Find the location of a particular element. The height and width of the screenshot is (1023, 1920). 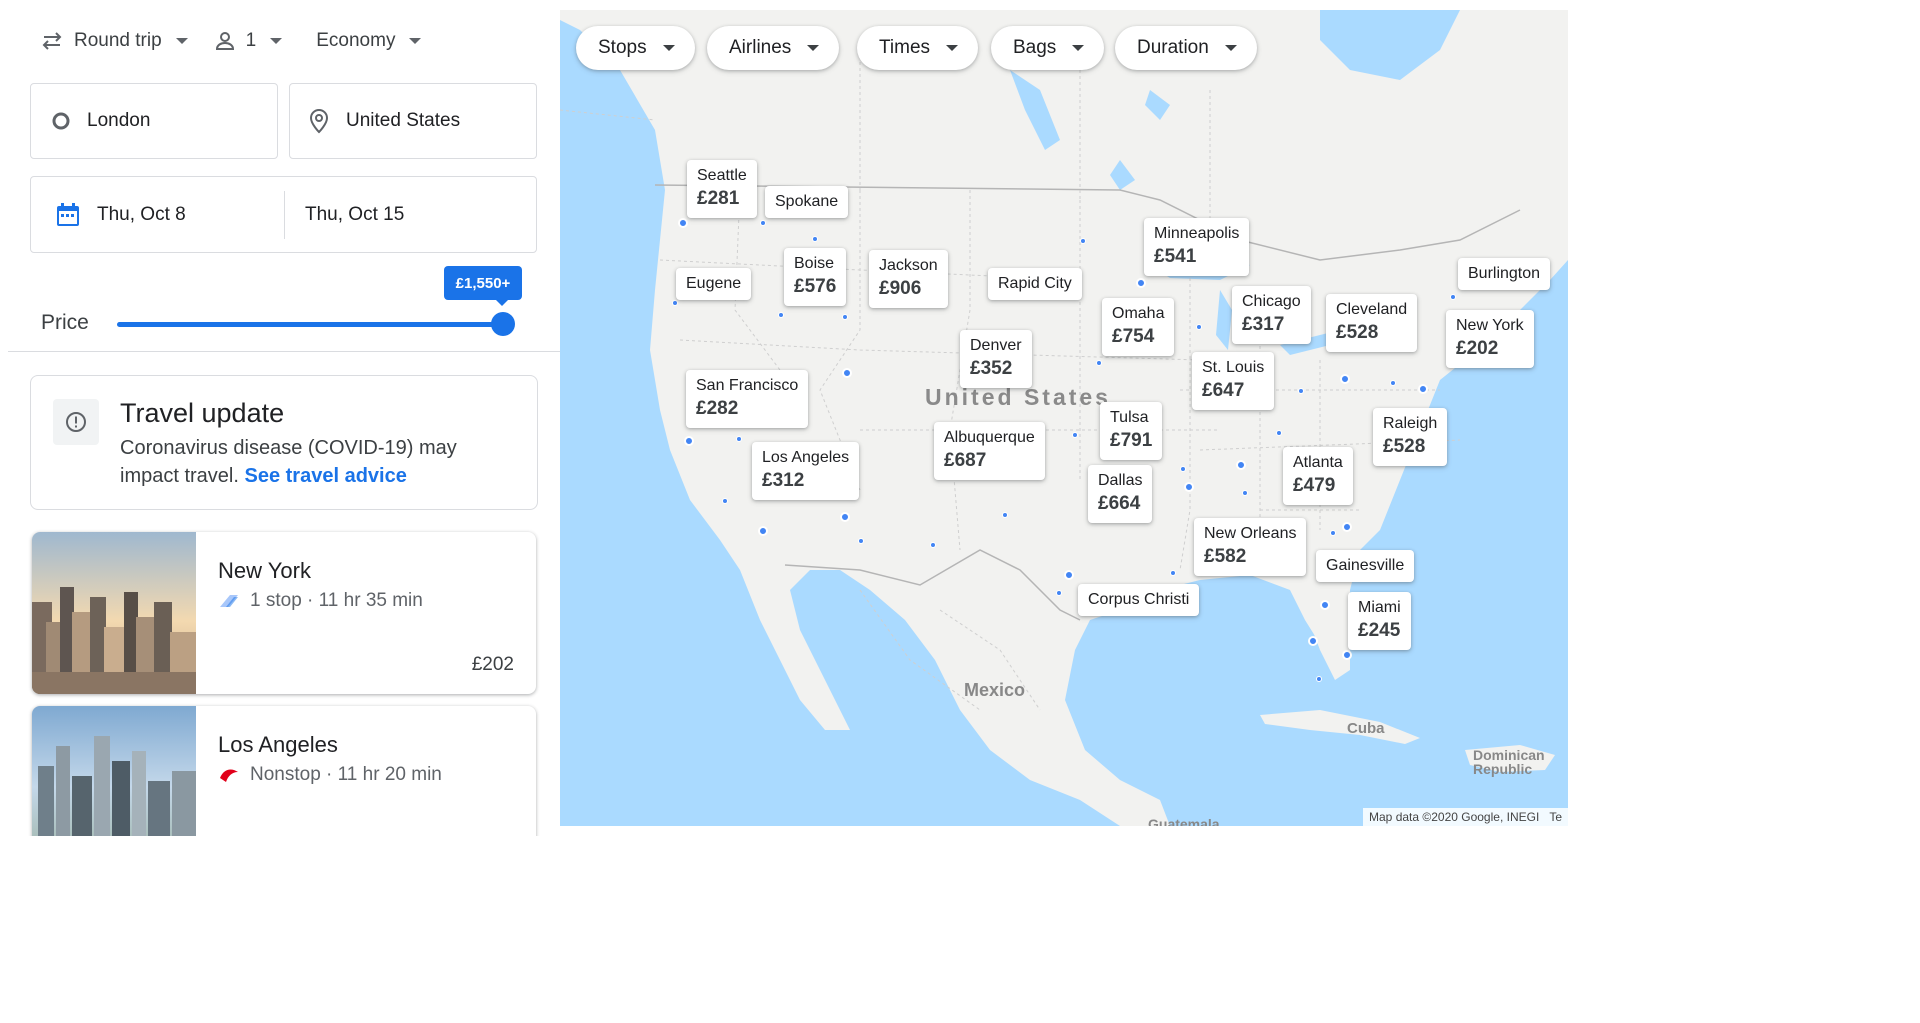

map-pin-boise: Boise £576 is located at coordinates (815, 277).